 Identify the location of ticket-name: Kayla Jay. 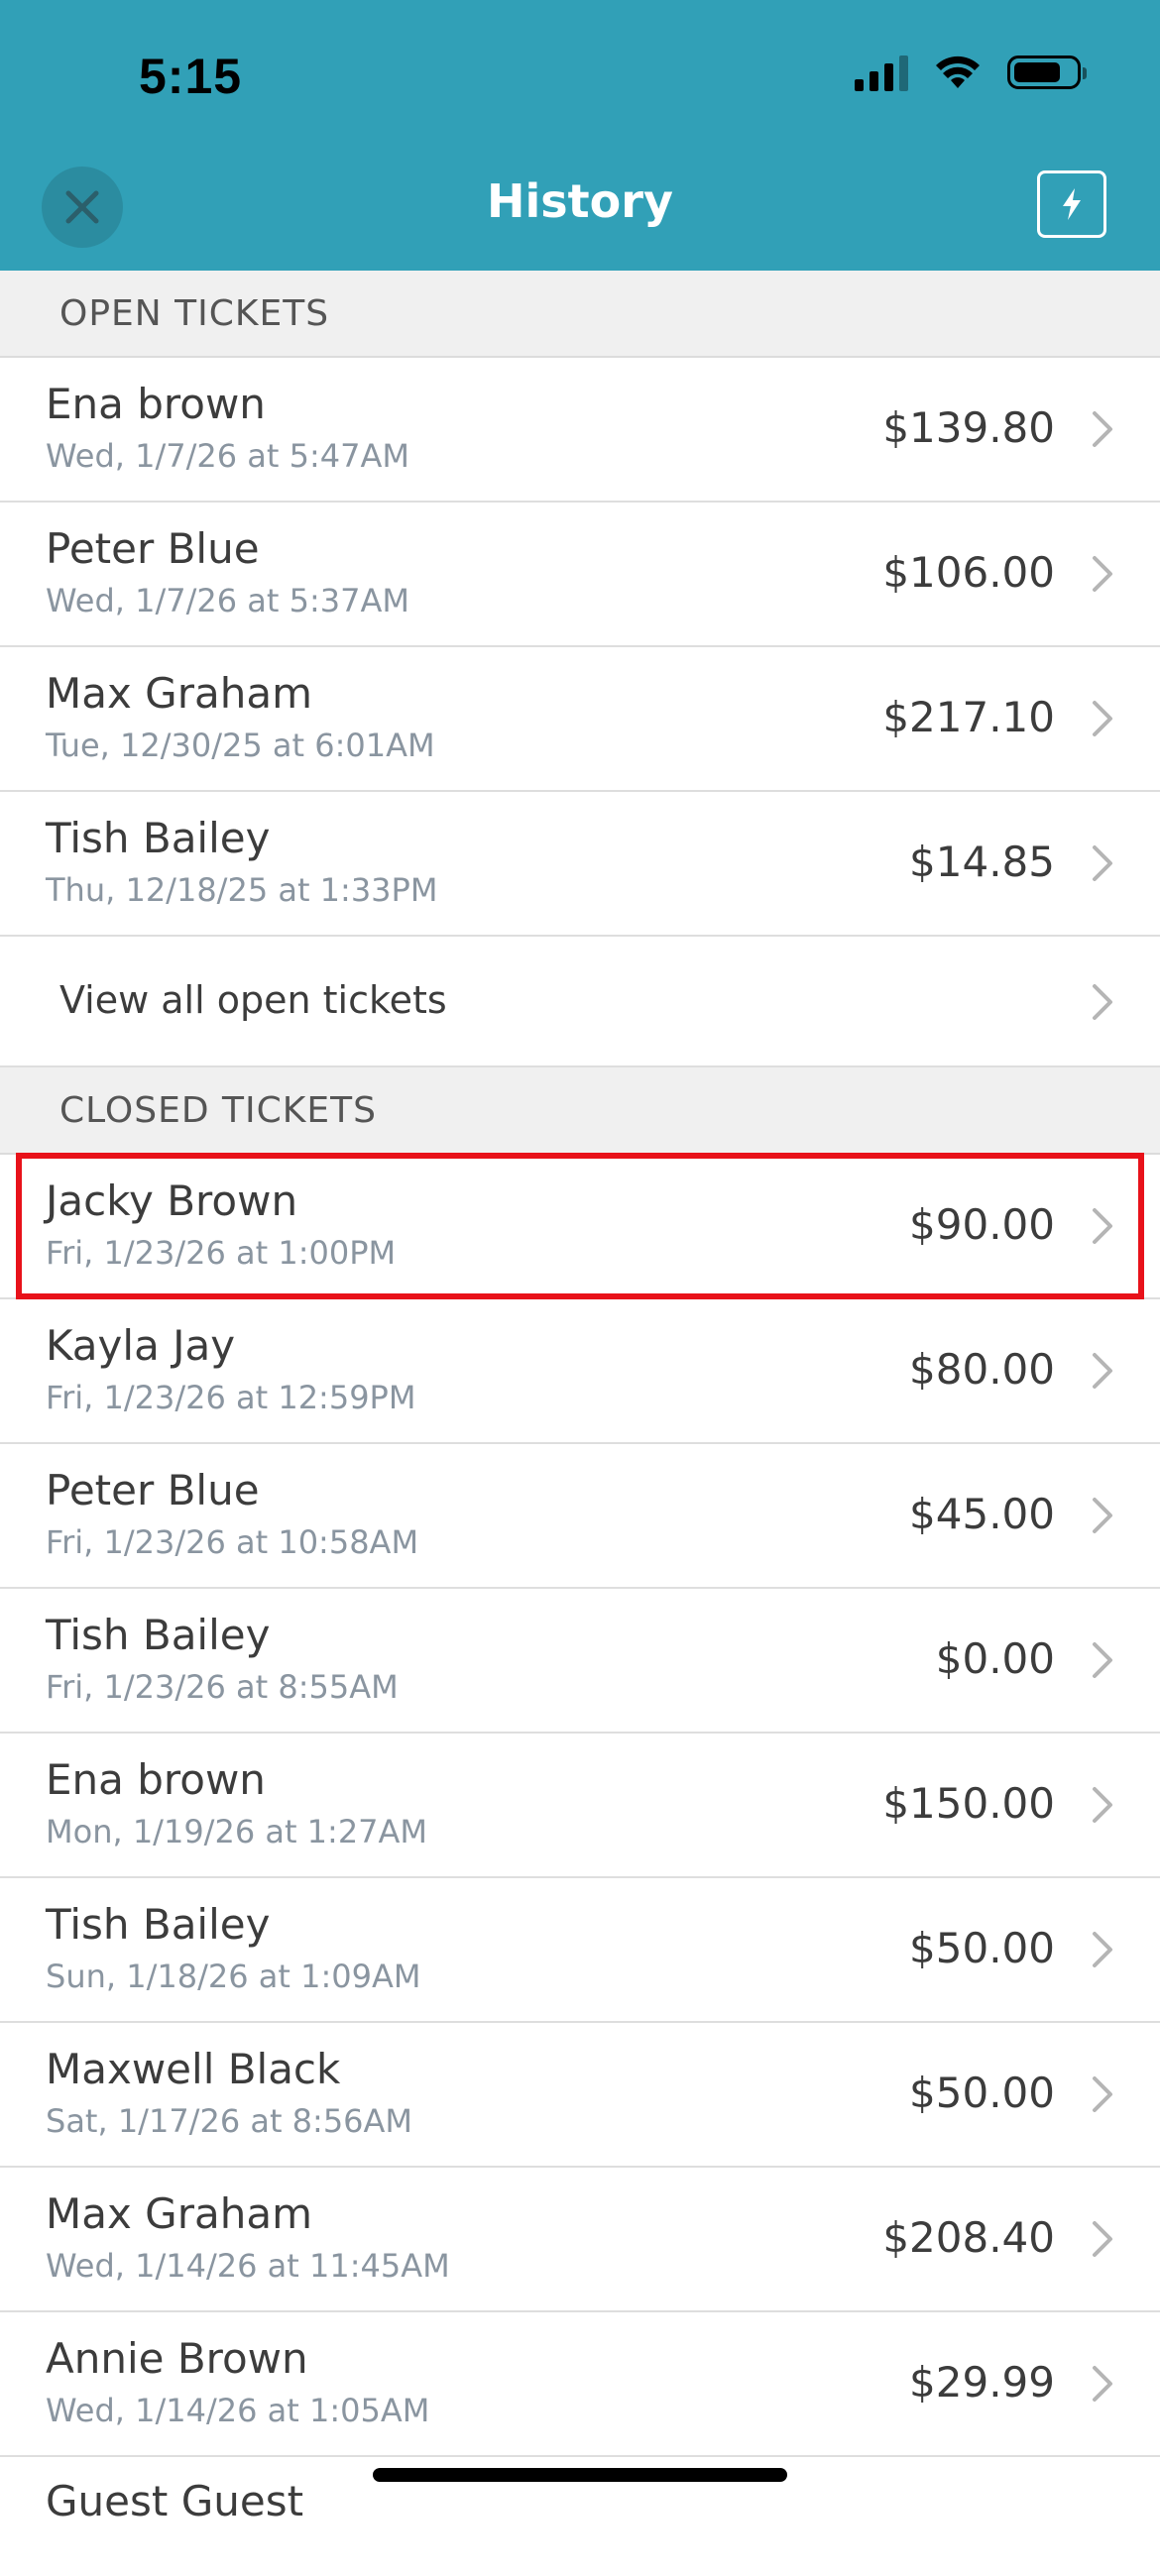
(141, 1345).